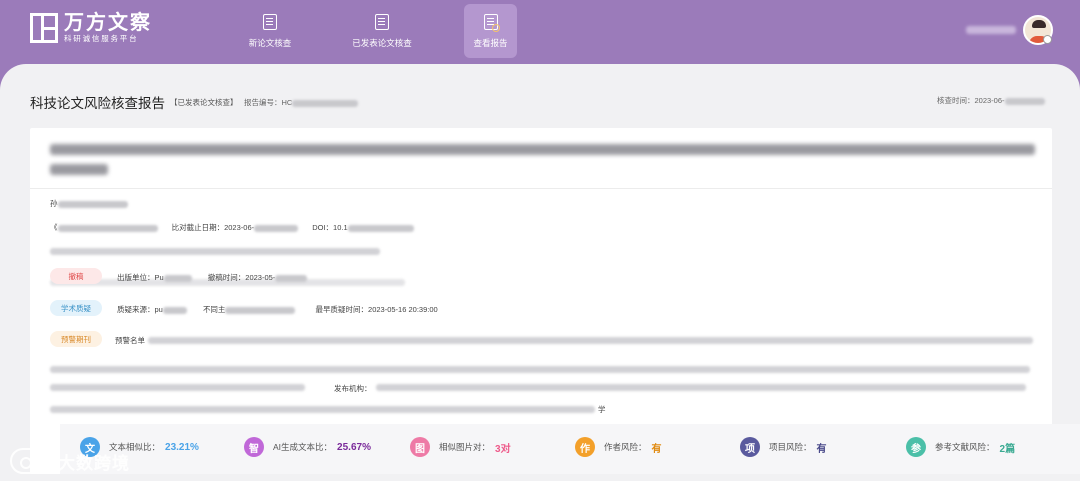 Image resolution: width=1080 pixels, height=481 pixels. What do you see at coordinates (301, 102) in the screenshot?
I see `report-number: 报告编号：HC` at bounding box center [301, 102].